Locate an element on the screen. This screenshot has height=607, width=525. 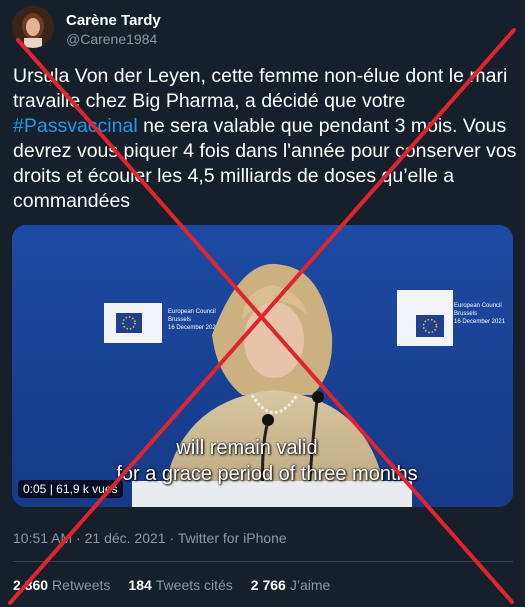
avatar-image is located at coordinates (33, 27).